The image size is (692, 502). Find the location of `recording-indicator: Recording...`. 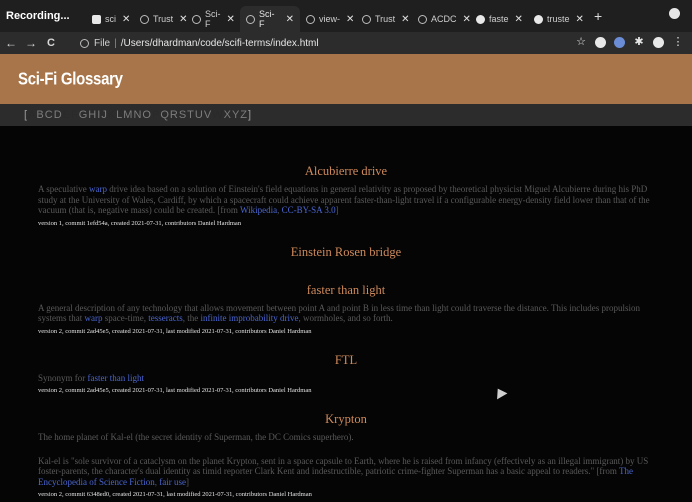

recording-indicator: Recording... is located at coordinates (38, 16).